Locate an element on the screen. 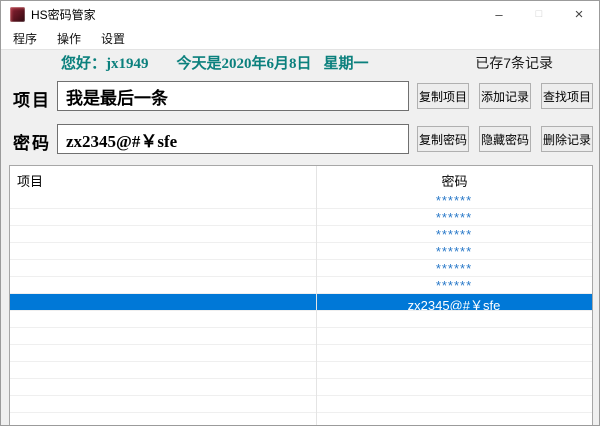 Image resolution: width=600 pixels, height=426 pixels. menu-item-settings: 设置 is located at coordinates (113, 38).